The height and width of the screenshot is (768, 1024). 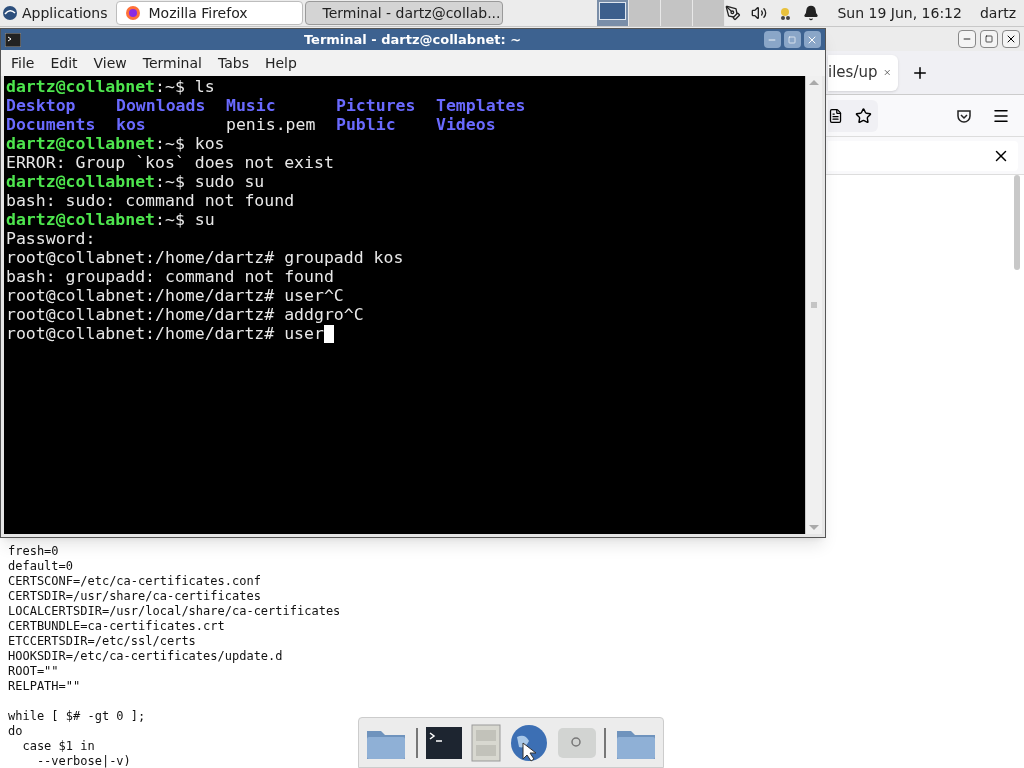 What do you see at coordinates (77, 716) in the screenshot?
I see `code-line: while [ $# -gt 0 ];` at bounding box center [77, 716].